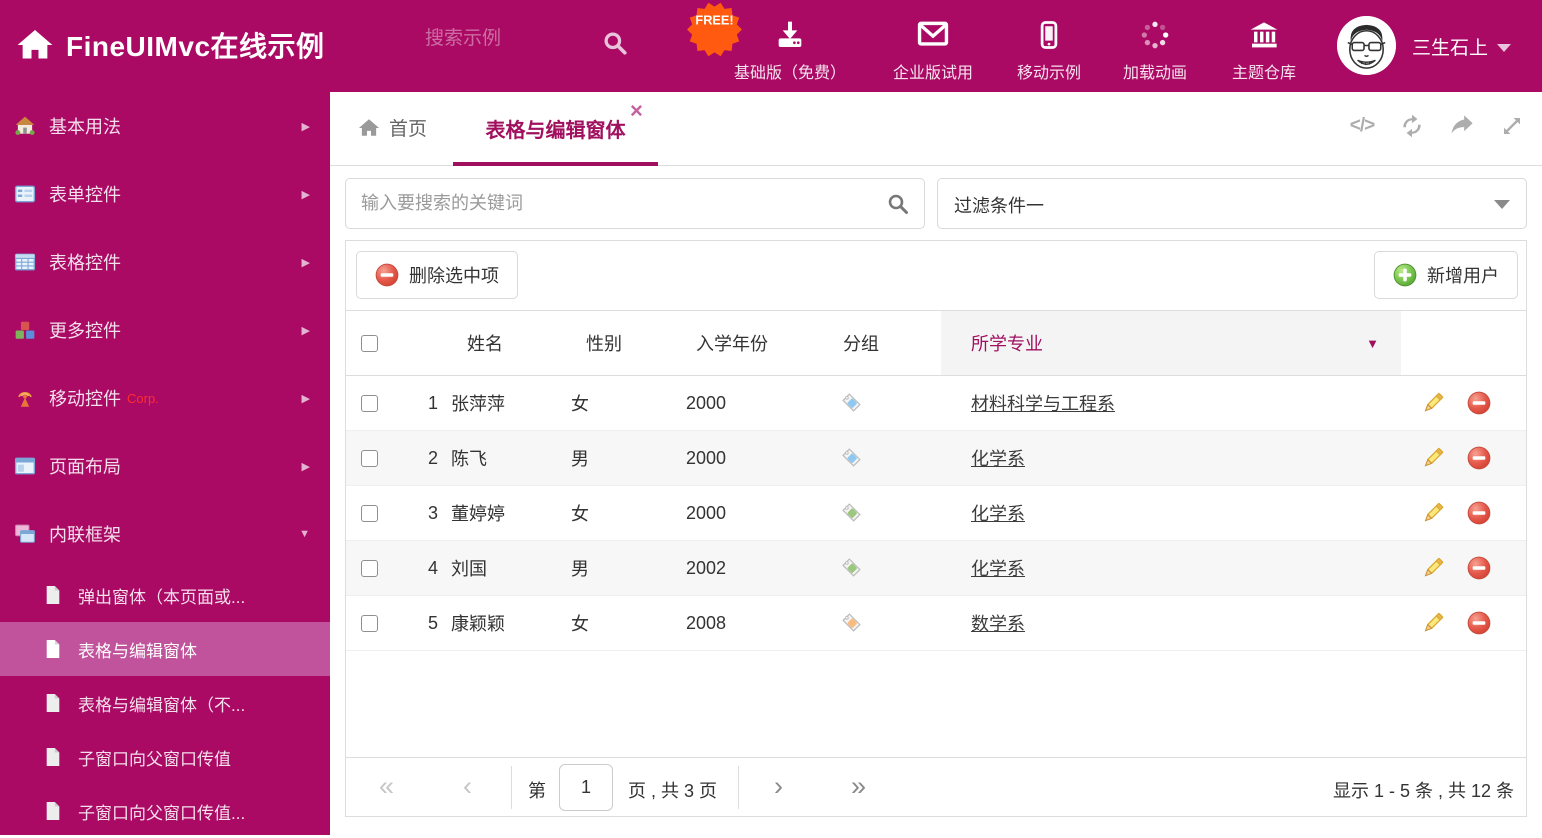 Image resolution: width=1542 pixels, height=838 pixels. What do you see at coordinates (165, 262) in the screenshot?
I see `sidebar-item-grid-controls: 表格控件` at bounding box center [165, 262].